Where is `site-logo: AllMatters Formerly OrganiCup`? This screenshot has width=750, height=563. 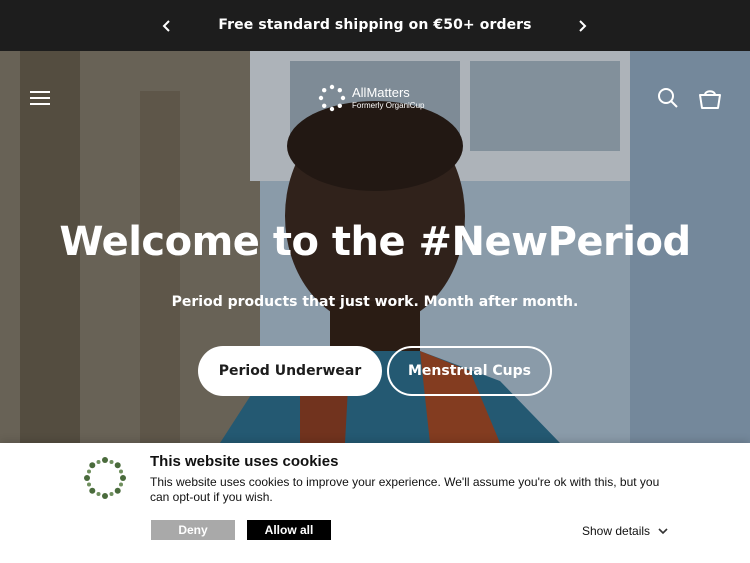 site-logo: AllMatters Formerly OrganiCup is located at coordinates (371, 98).